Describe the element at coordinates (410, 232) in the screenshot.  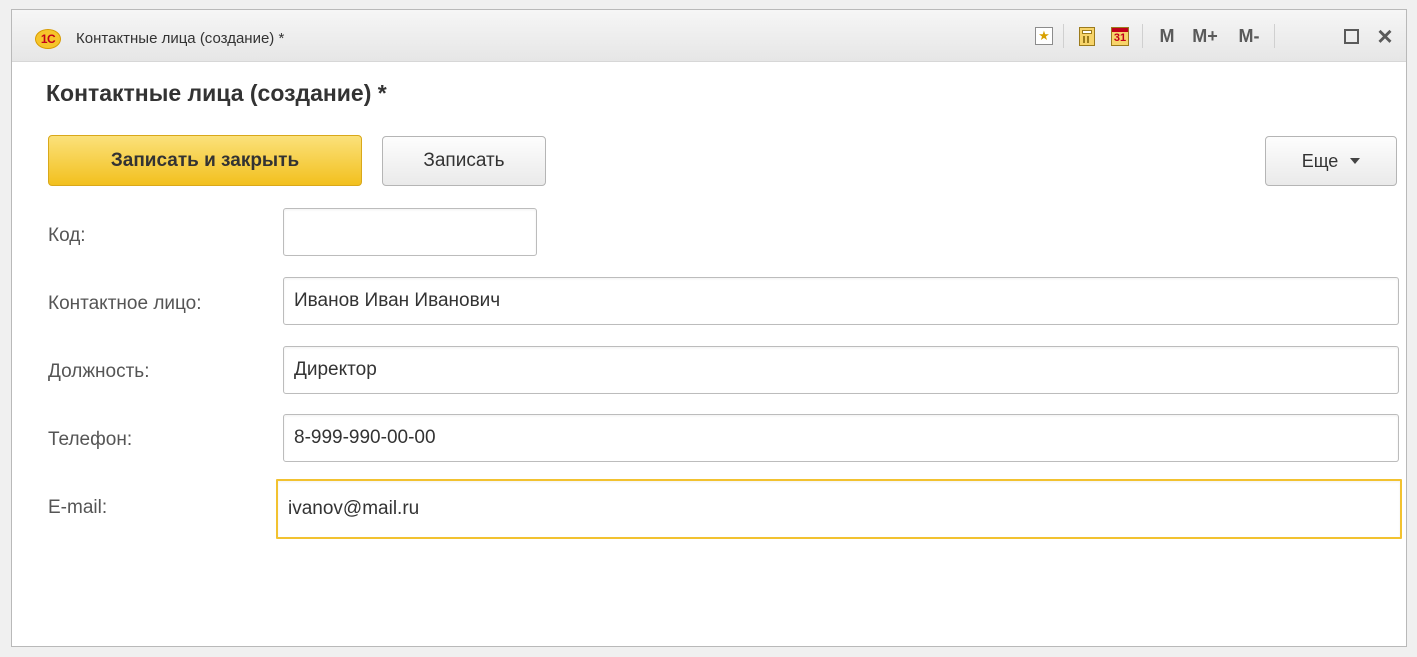
I see `code-input` at that location.